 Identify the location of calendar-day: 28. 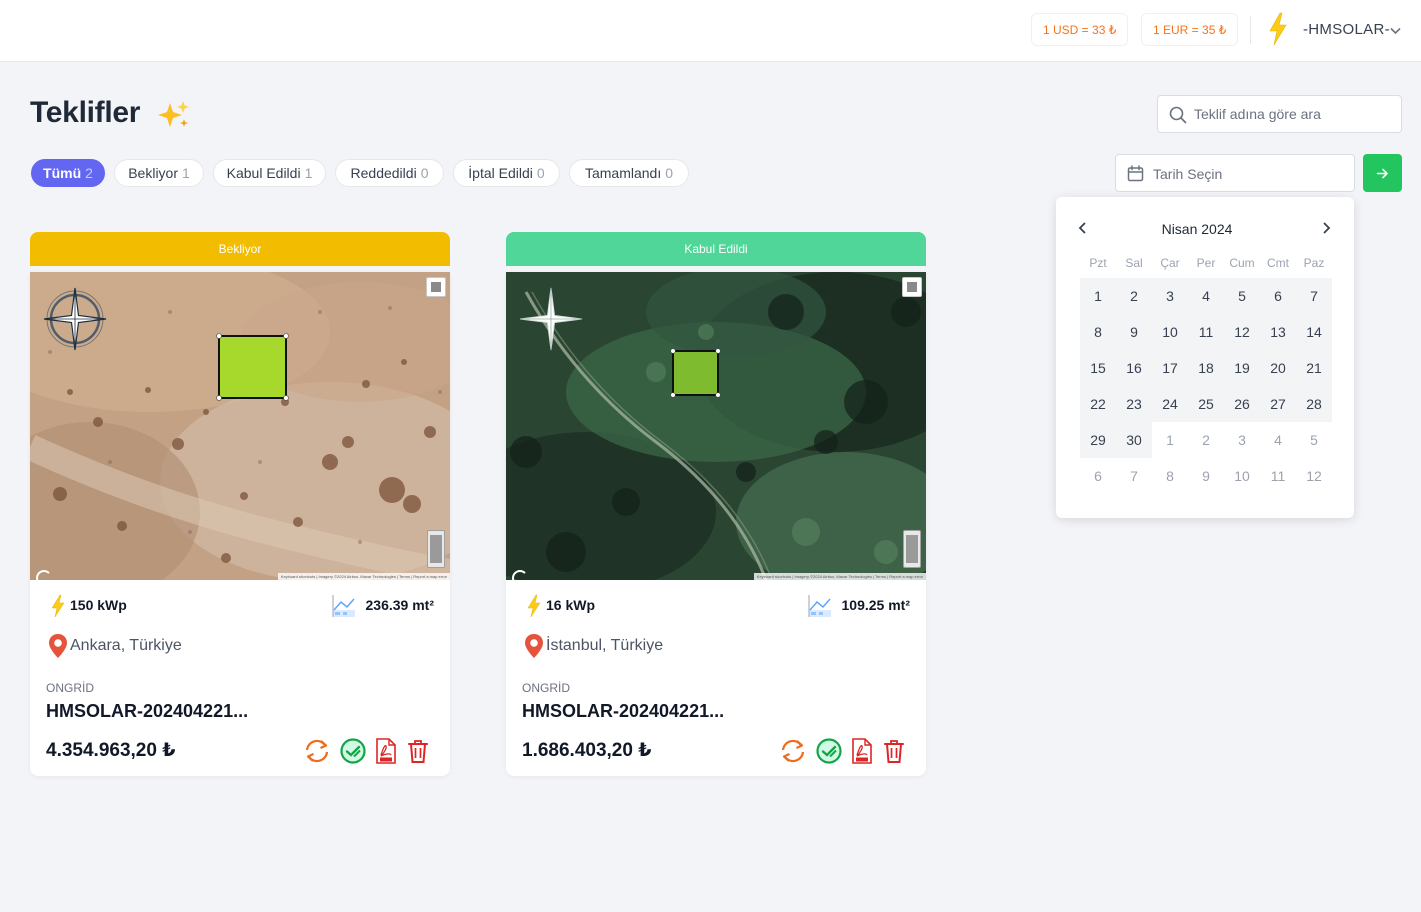
(1314, 404).